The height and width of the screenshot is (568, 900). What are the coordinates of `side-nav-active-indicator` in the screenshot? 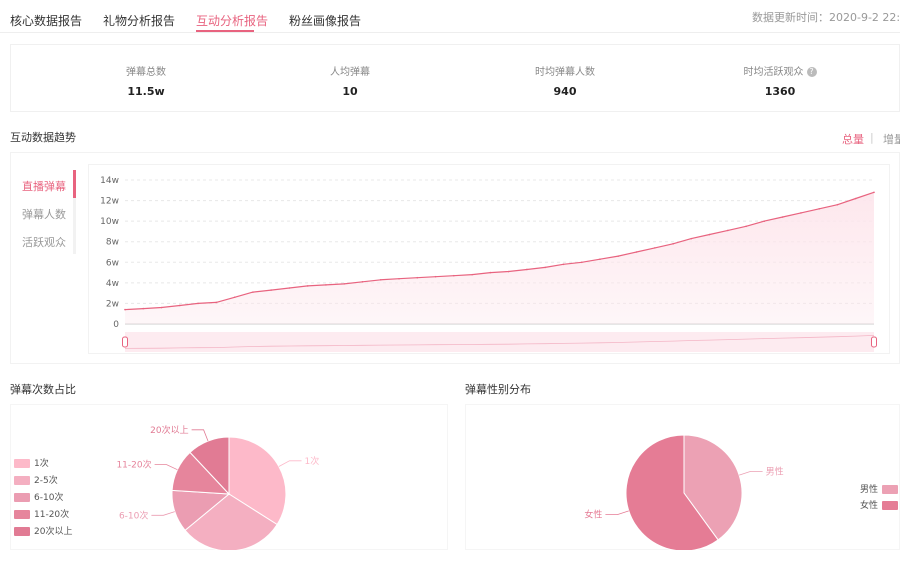 It's located at (74, 184).